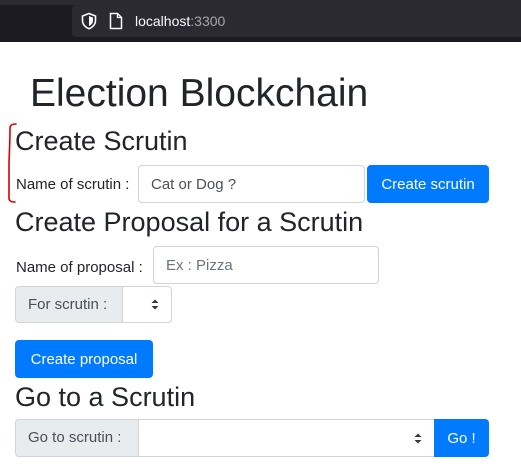  I want to click on go-to-scrutin-heading: Go to a Scrutin, so click(105, 397).